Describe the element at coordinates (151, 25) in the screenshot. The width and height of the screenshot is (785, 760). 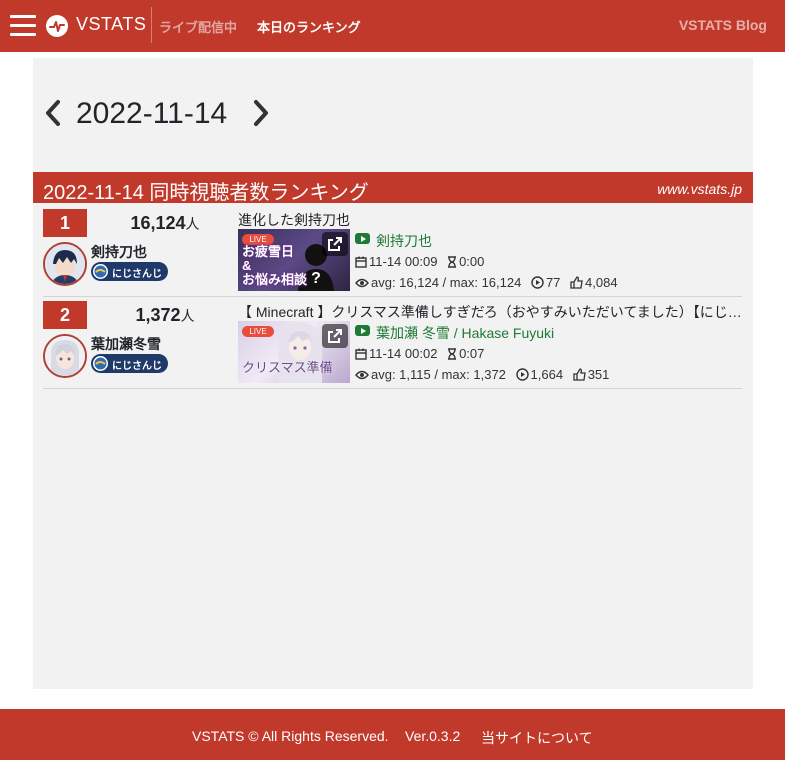
I see `nav-divider` at that location.